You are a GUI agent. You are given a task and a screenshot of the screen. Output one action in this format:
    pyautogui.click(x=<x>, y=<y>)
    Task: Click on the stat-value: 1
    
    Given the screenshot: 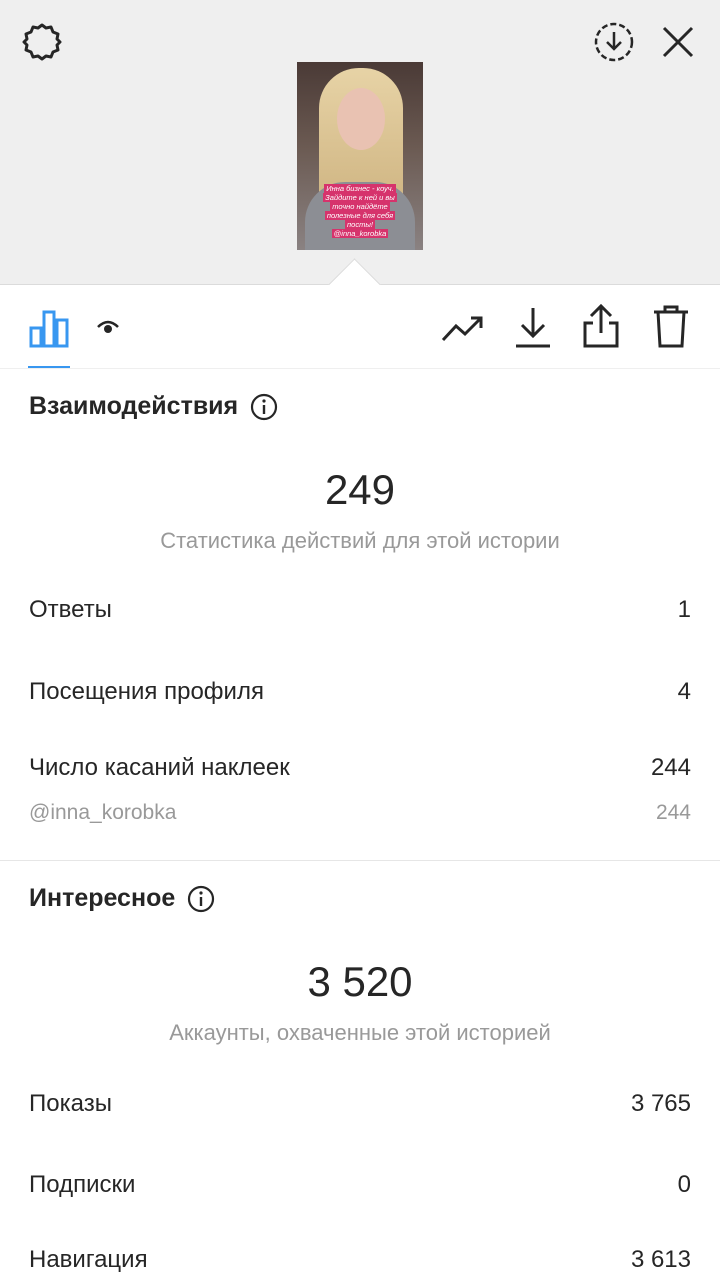 What is the action you would take?
    pyautogui.click(x=684, y=609)
    